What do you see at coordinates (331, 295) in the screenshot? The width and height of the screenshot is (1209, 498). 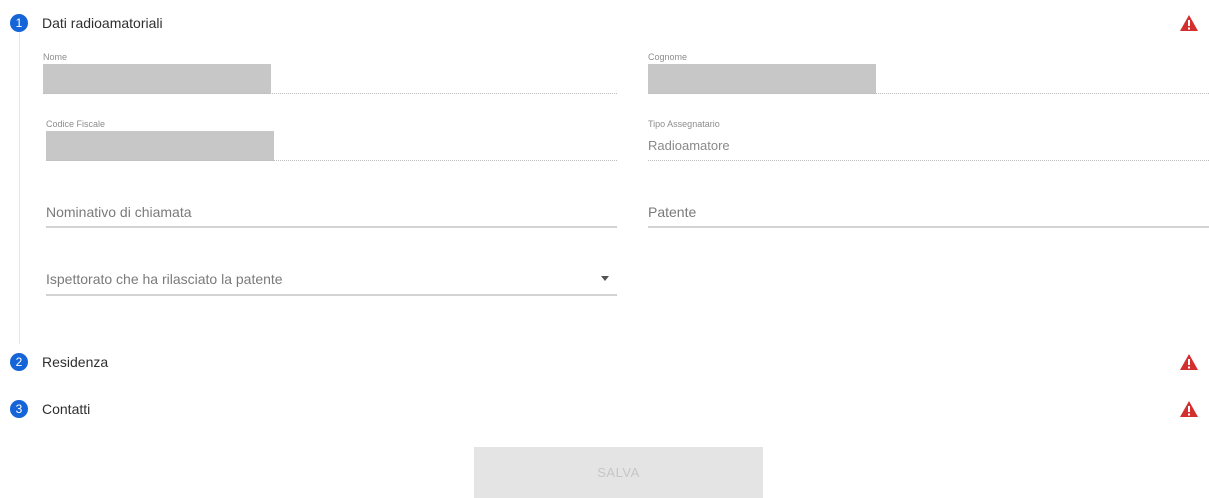 I see `ispettorato-underline` at bounding box center [331, 295].